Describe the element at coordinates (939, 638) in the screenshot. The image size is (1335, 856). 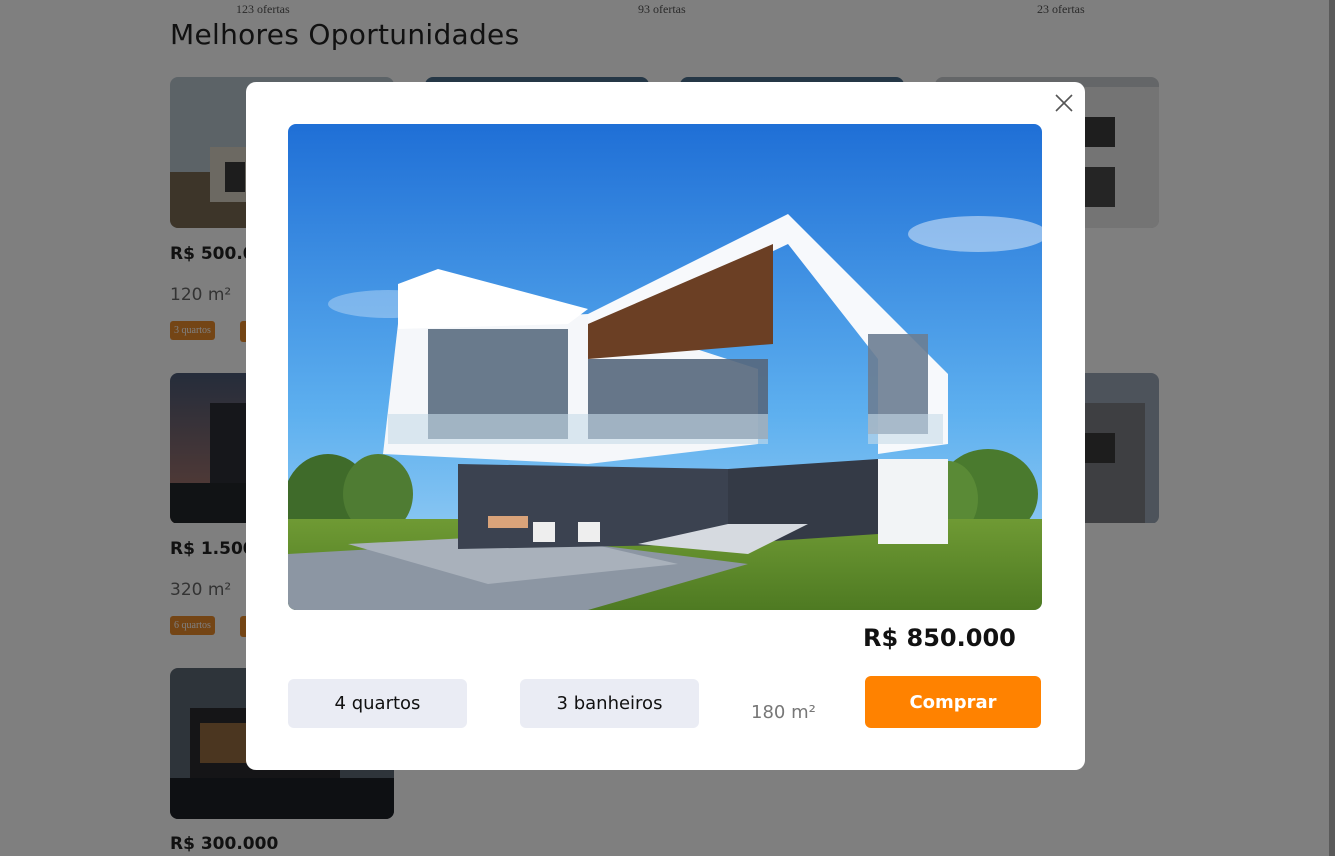
I see `modal-price: R$ 850.000` at that location.